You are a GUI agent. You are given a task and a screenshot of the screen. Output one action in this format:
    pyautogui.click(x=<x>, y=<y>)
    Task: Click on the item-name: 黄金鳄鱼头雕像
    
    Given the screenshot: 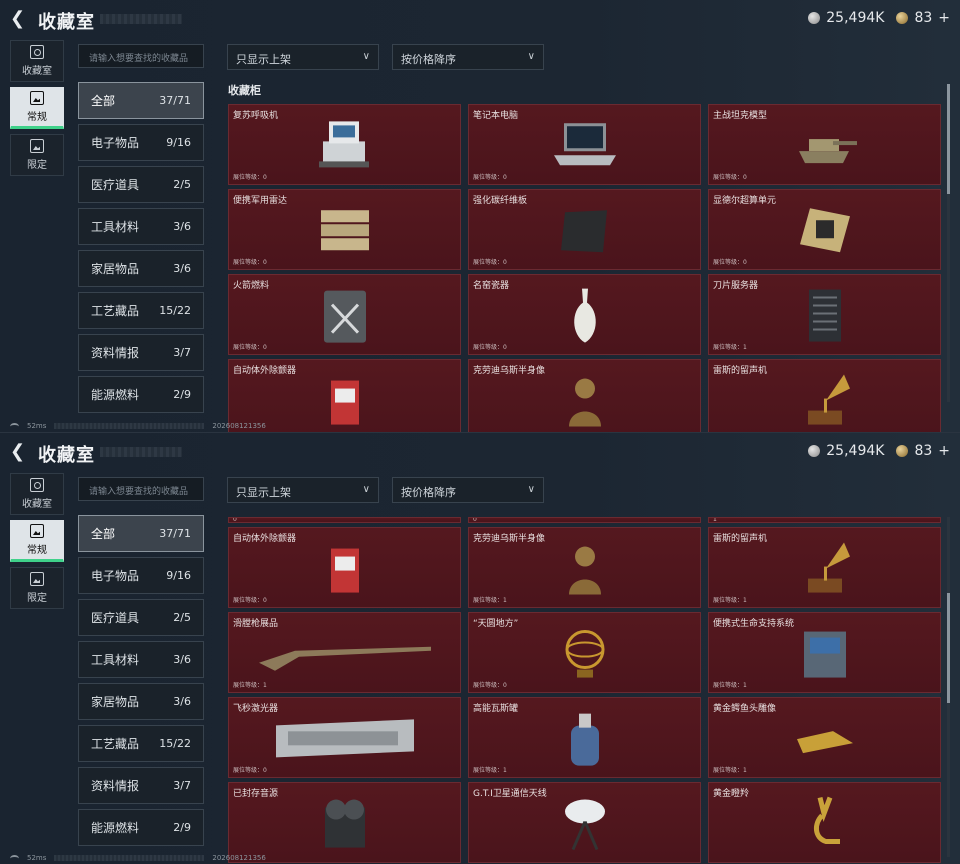 What is the action you would take?
    pyautogui.click(x=745, y=709)
    